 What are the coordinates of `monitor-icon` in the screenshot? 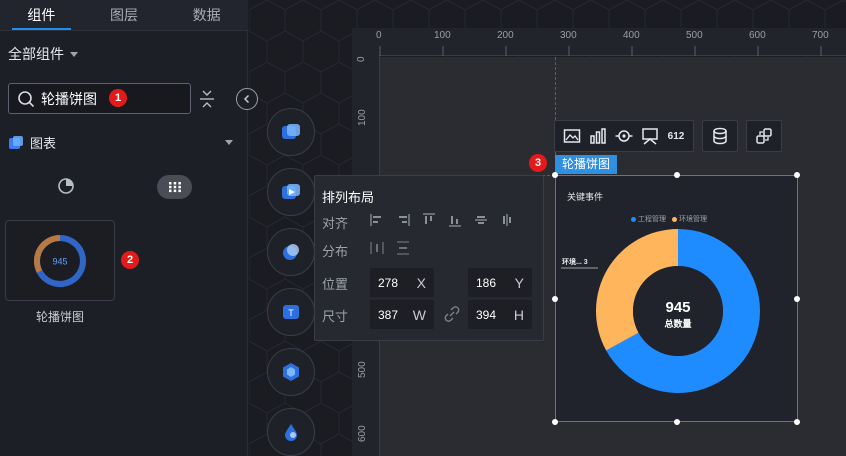 It's located at (650, 136).